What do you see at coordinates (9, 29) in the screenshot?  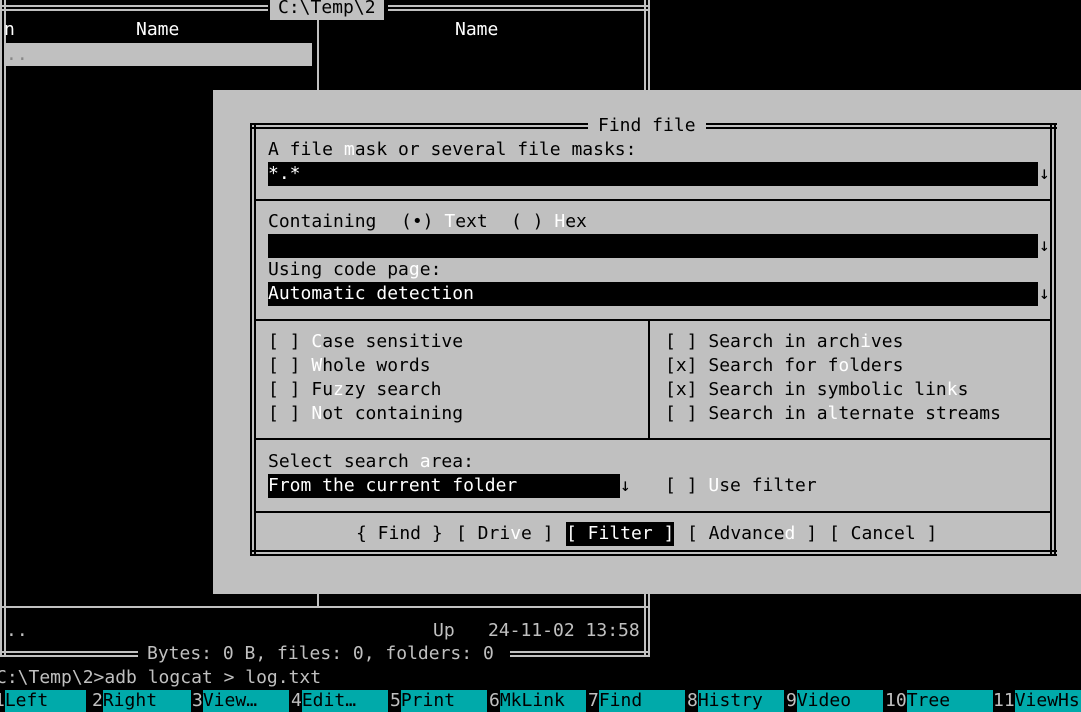 I see `column-header-n: n` at bounding box center [9, 29].